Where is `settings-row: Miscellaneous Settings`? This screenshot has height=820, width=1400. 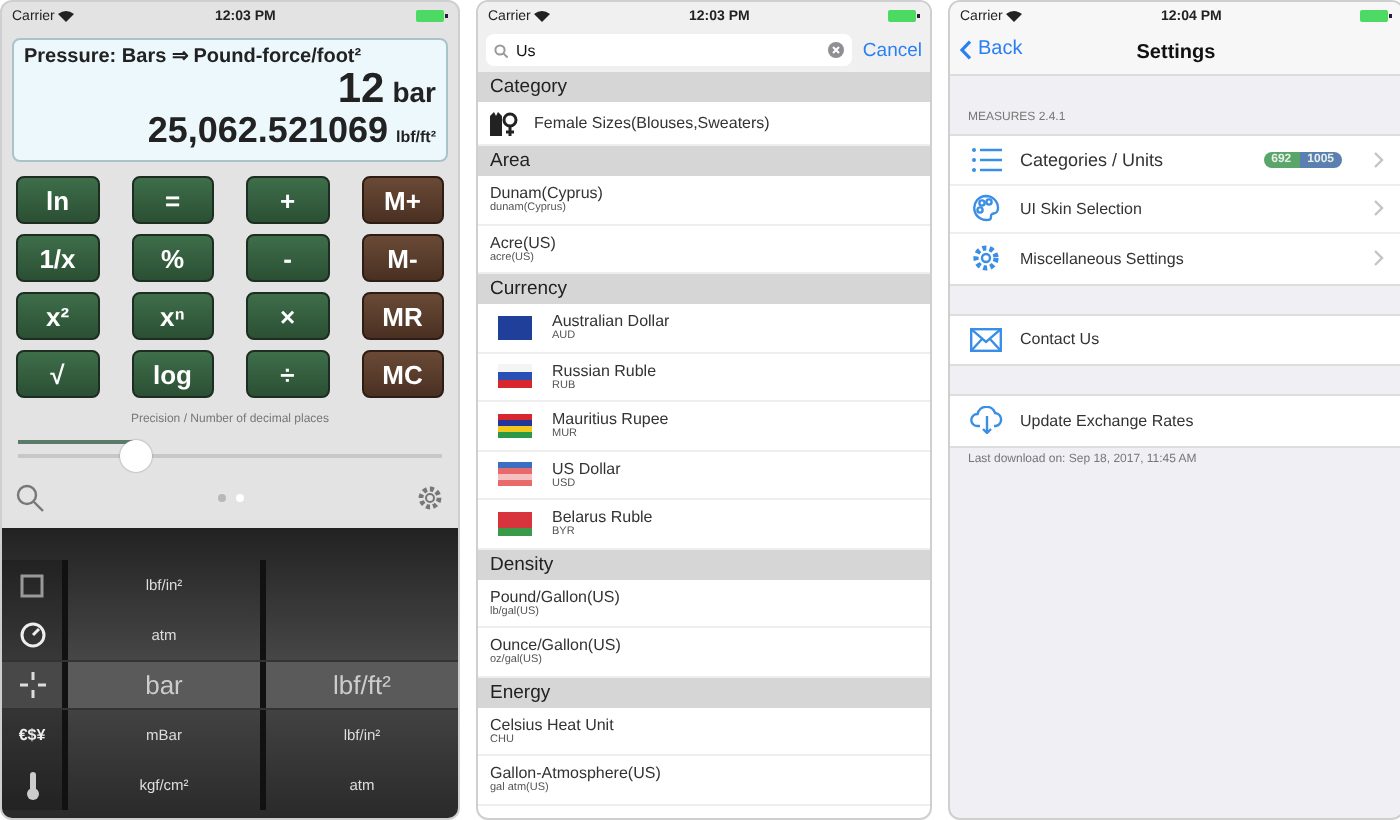 settings-row: Miscellaneous Settings is located at coordinates (1175, 258).